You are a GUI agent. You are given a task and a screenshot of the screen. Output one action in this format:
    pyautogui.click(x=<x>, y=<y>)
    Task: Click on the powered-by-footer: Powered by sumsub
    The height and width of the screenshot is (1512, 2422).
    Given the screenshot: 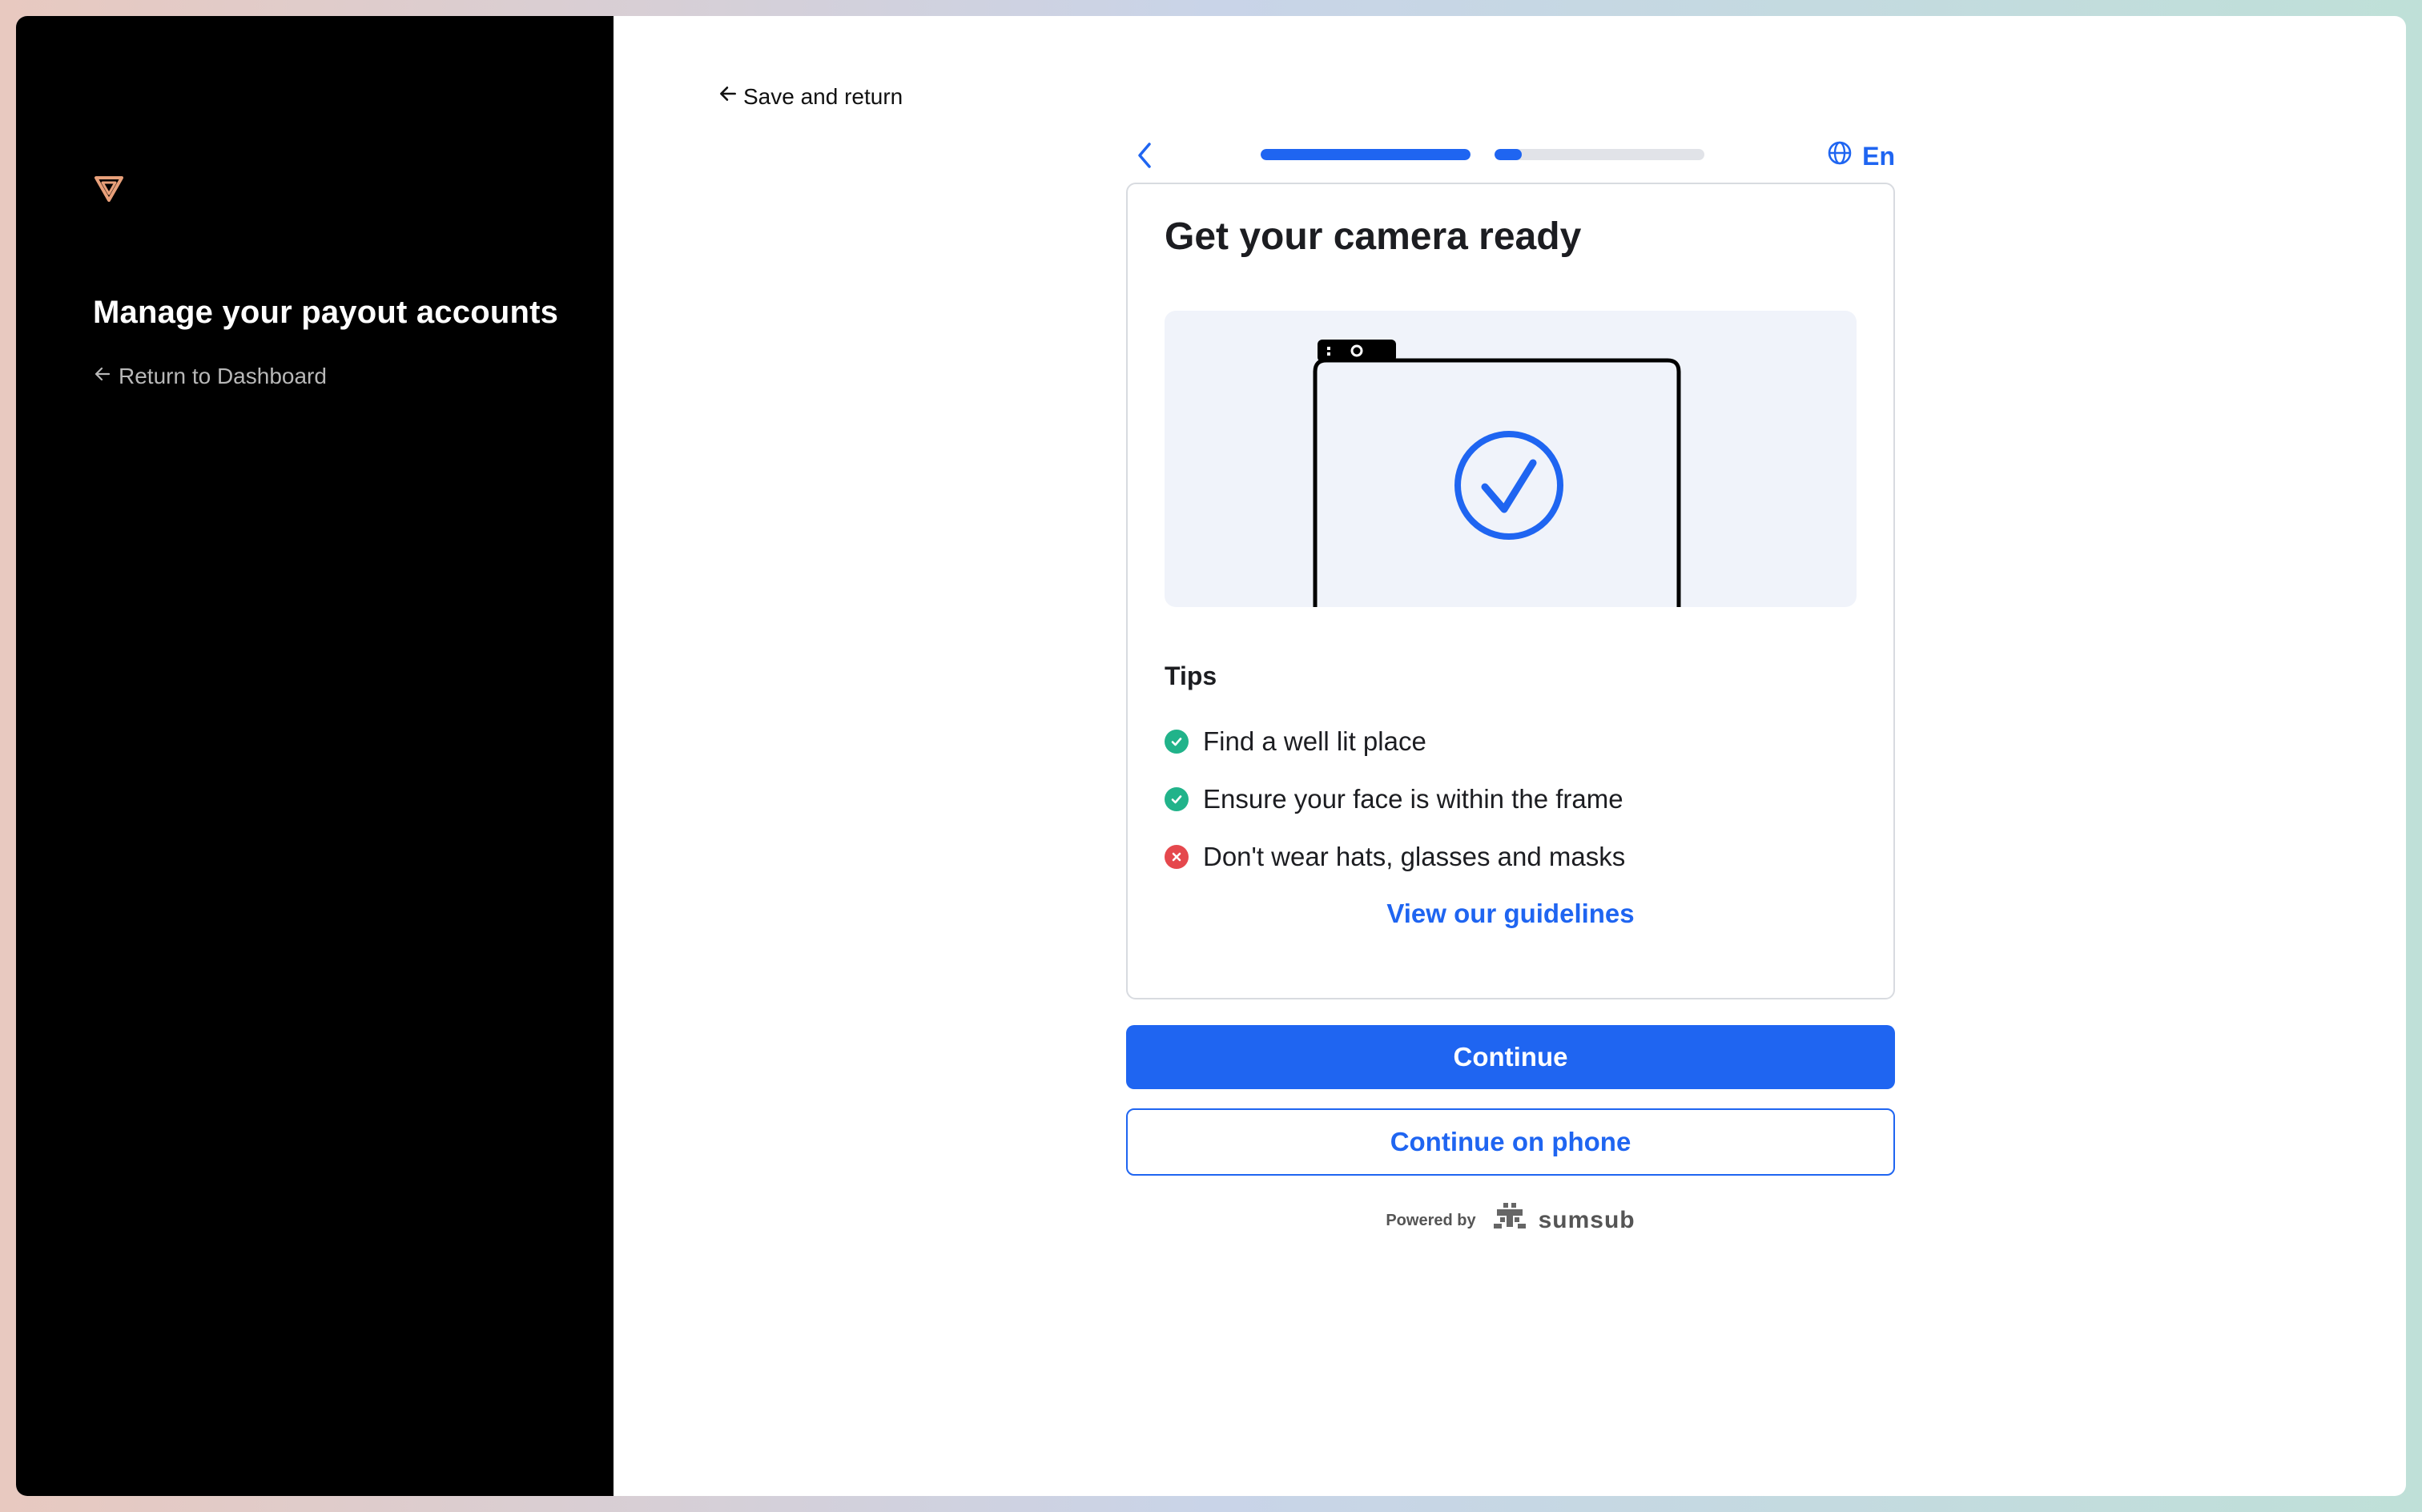 What is the action you would take?
    pyautogui.click(x=1510, y=1220)
    